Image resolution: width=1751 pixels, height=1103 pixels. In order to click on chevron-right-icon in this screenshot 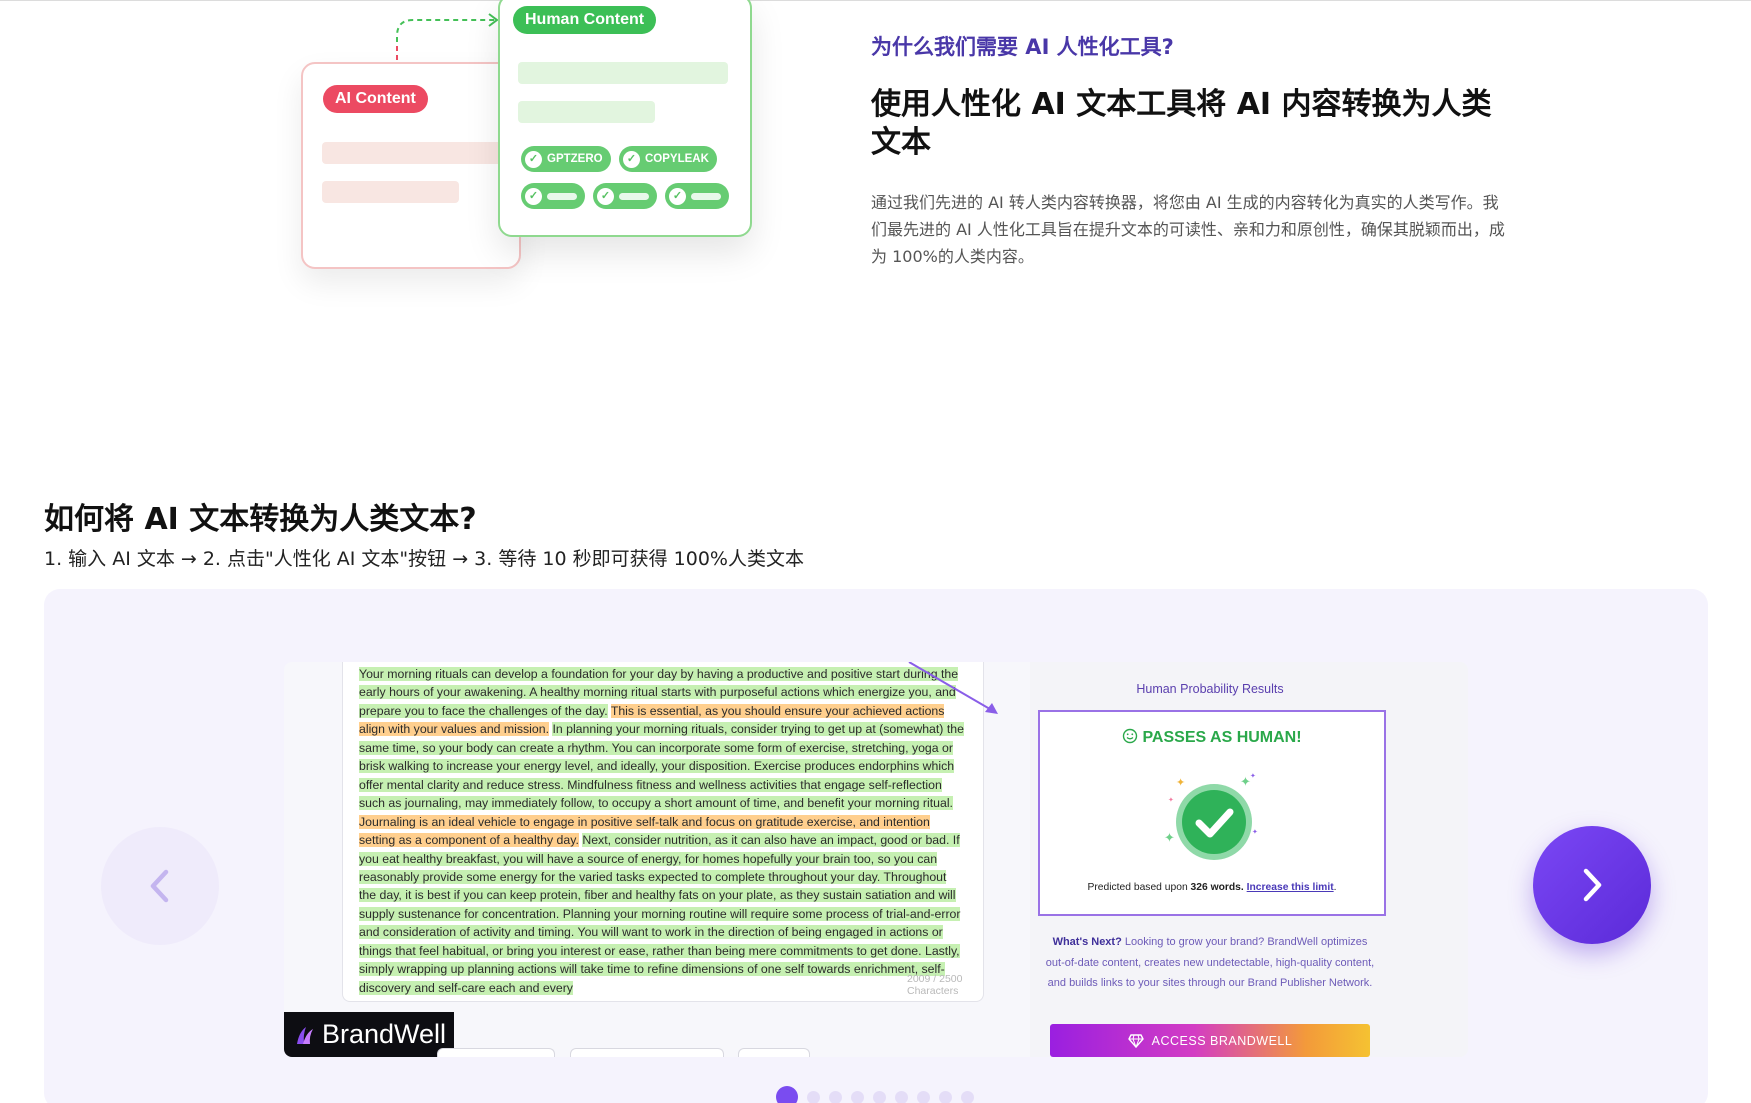, I will do `click(1592, 885)`.